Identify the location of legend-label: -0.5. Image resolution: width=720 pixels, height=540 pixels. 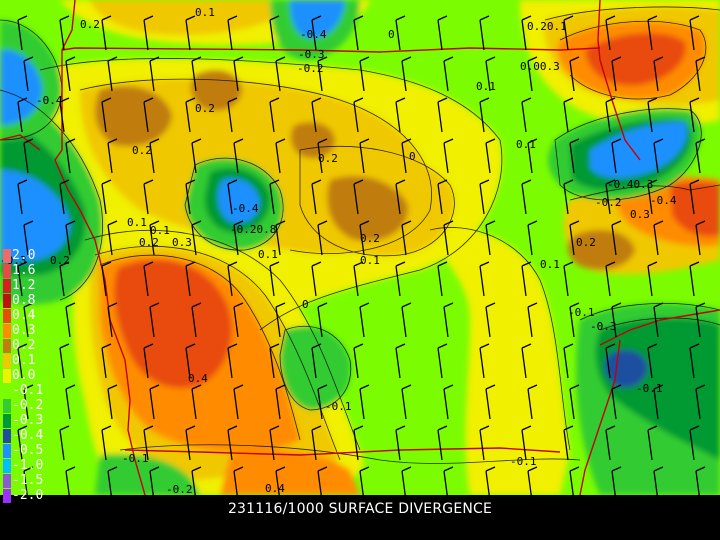
(28, 450).